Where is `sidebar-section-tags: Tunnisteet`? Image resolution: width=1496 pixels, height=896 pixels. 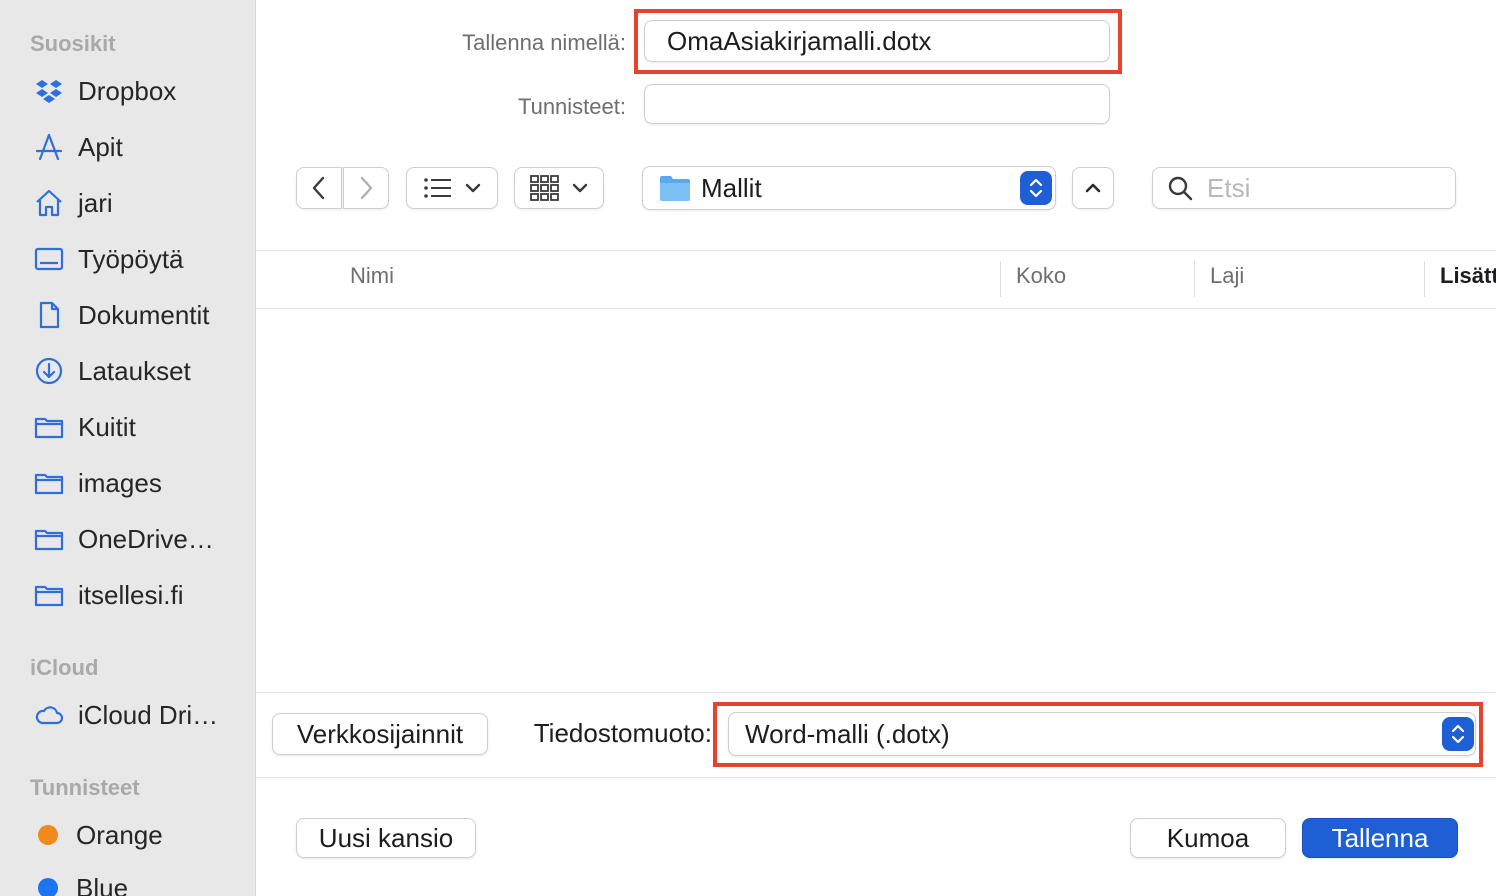 sidebar-section-tags: Tunnisteet is located at coordinates (85, 787).